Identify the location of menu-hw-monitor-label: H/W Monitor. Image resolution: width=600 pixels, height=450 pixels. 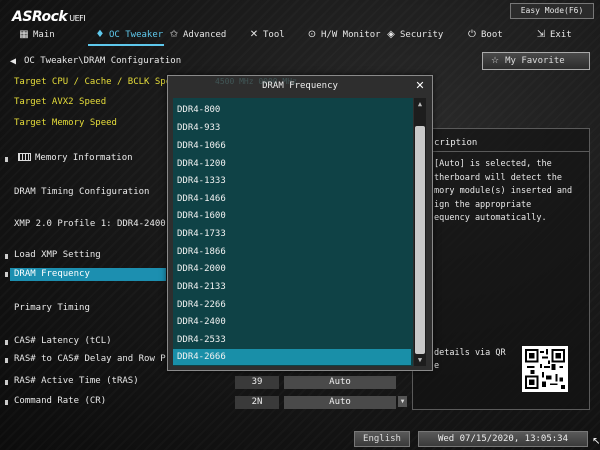
(351, 35).